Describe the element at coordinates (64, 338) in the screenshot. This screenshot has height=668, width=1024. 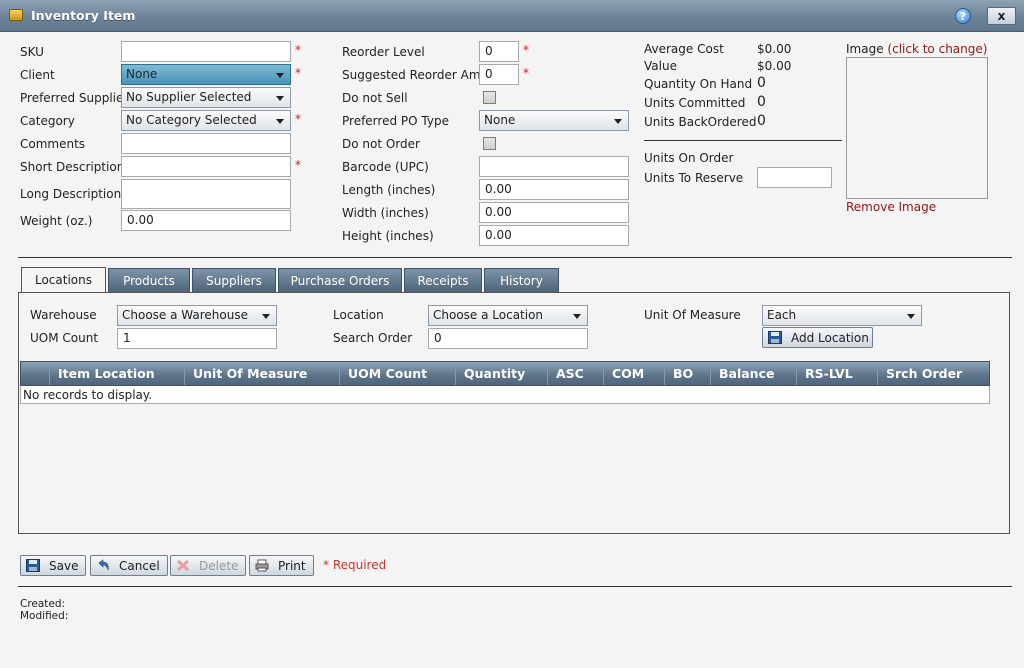
I see `uom-count-label: UOM Count` at that location.